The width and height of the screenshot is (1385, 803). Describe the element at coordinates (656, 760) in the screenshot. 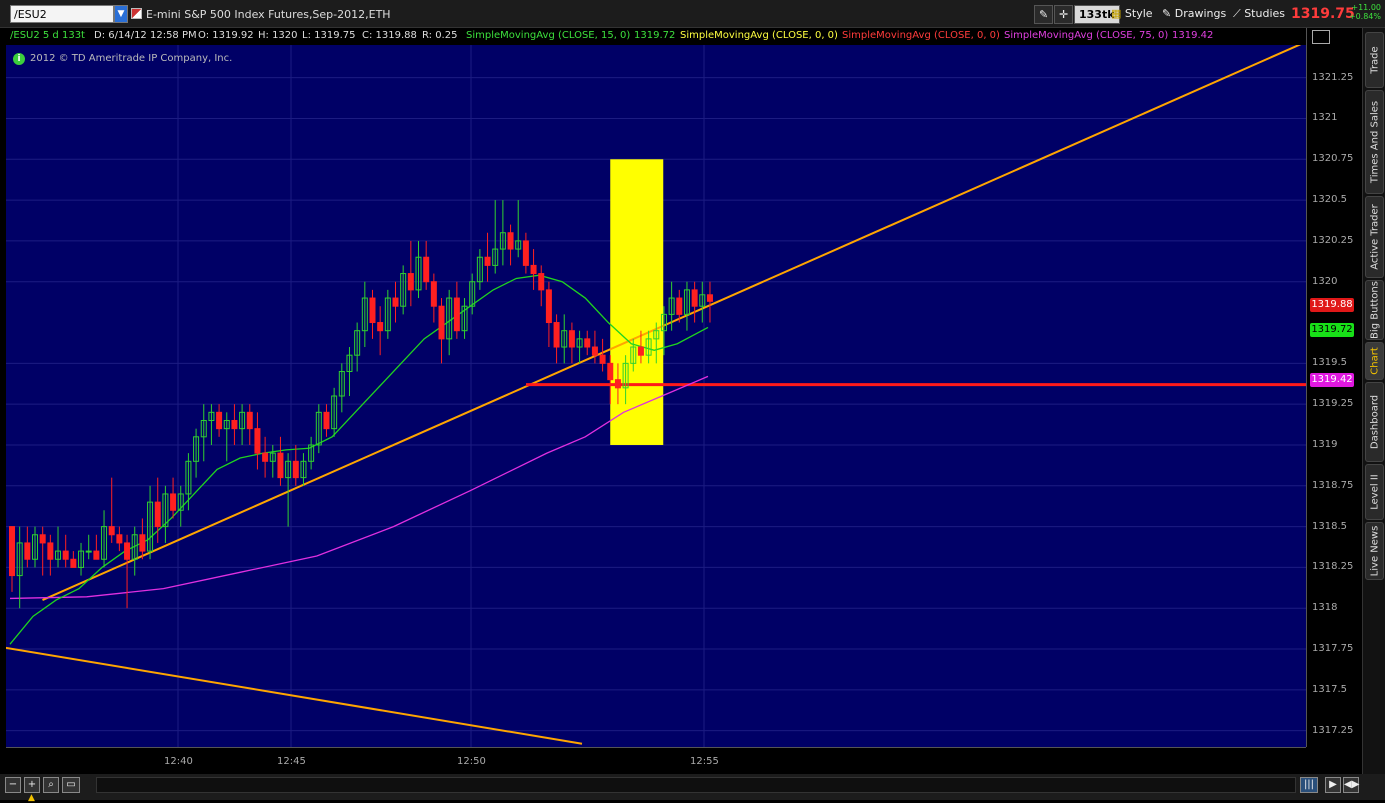

I see `time-axis: 12:40 12:45 12:50 12:55` at that location.